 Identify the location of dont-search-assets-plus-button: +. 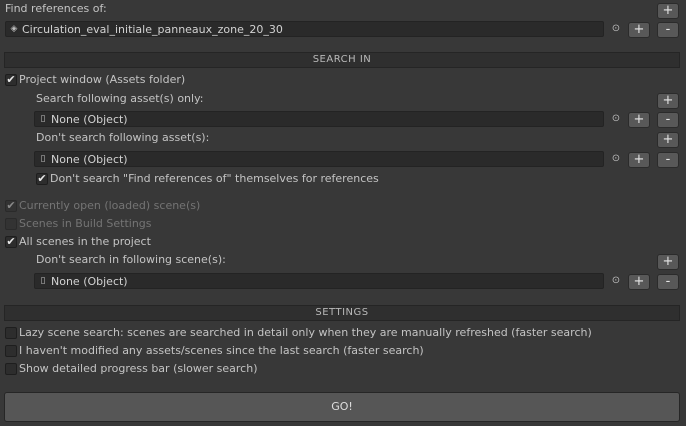
(639, 160).